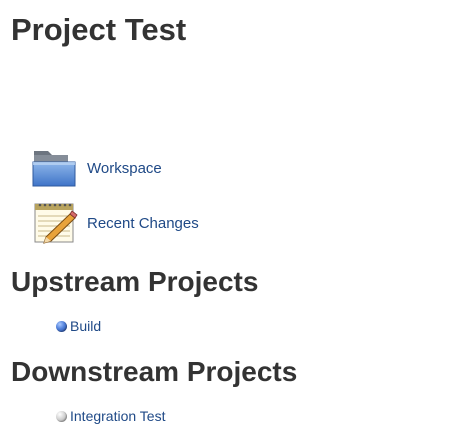 The image size is (470, 441). Describe the element at coordinates (117, 416) in the screenshot. I see `project-label: Integration Test` at that location.